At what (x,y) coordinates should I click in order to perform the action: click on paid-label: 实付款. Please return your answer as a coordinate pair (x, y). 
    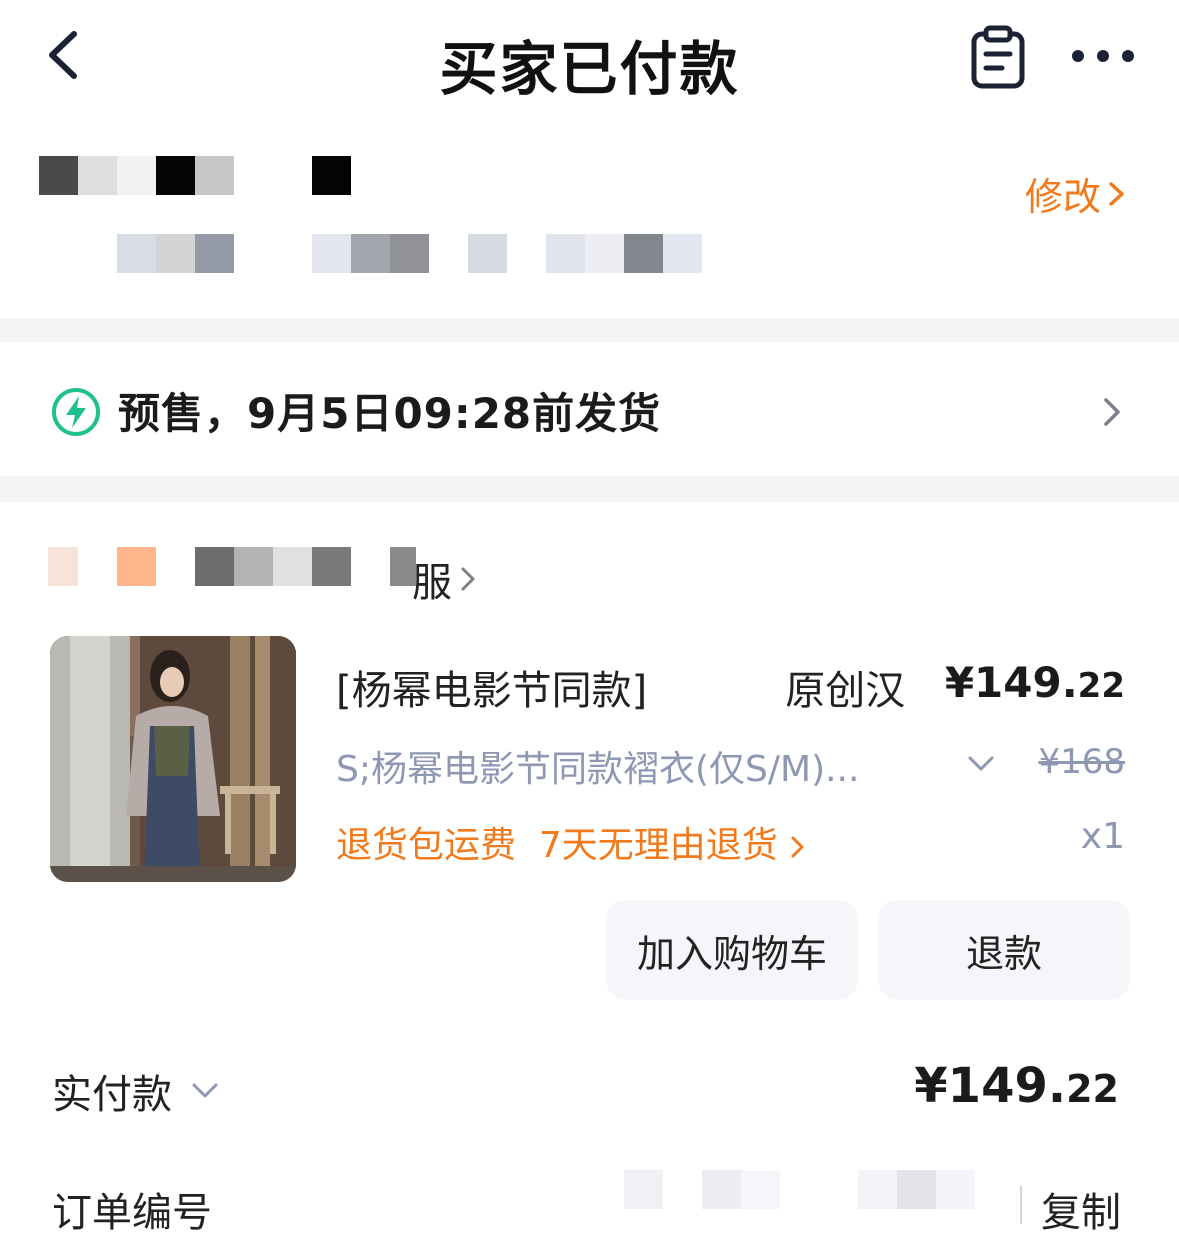
    Looking at the image, I should click on (112, 1095).